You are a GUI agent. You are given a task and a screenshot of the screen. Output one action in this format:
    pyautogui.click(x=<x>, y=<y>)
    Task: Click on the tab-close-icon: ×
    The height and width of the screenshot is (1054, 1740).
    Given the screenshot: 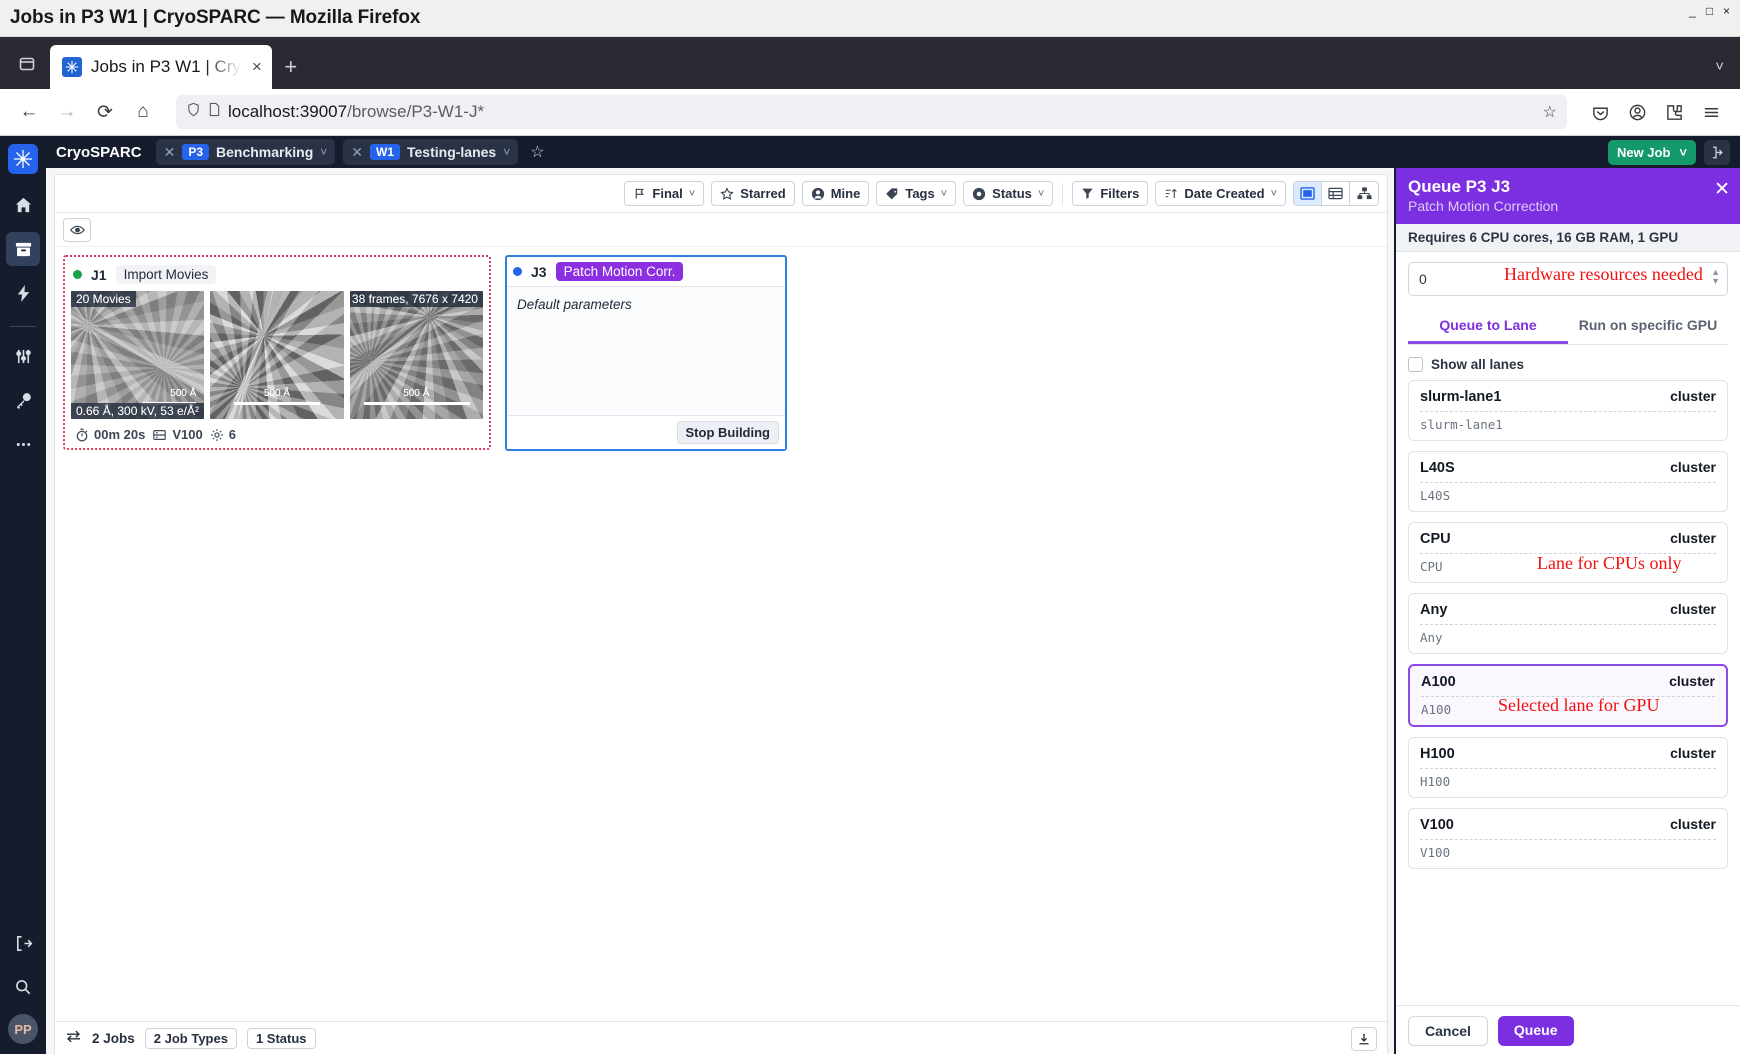 What is the action you would take?
    pyautogui.click(x=257, y=67)
    